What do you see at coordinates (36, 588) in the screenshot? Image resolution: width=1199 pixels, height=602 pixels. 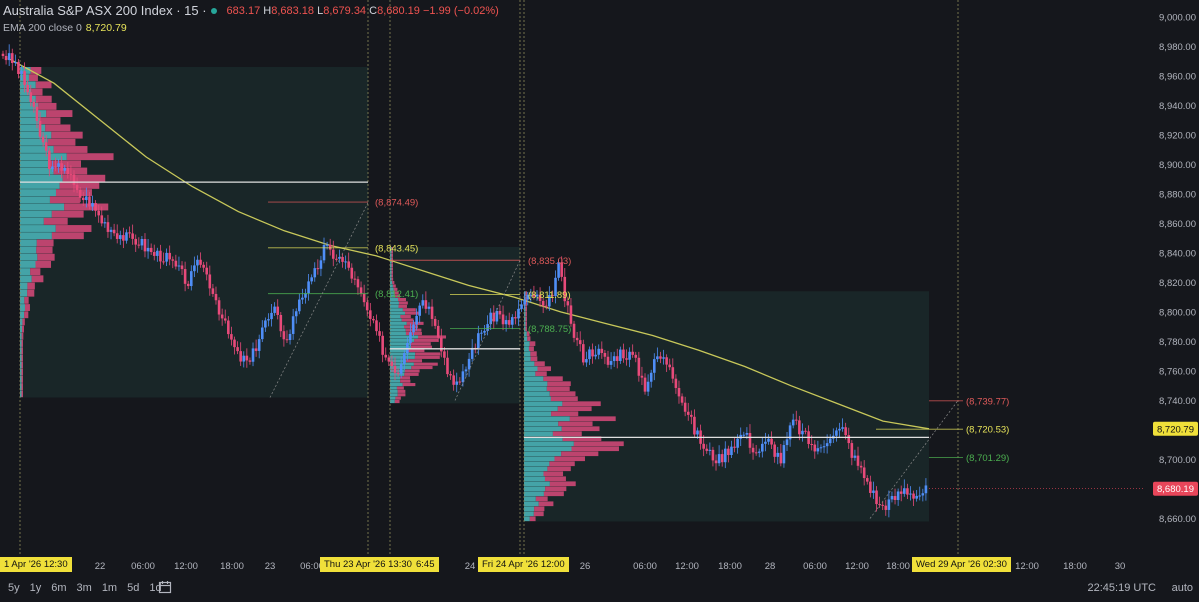 I see `range-1y: 1y` at bounding box center [36, 588].